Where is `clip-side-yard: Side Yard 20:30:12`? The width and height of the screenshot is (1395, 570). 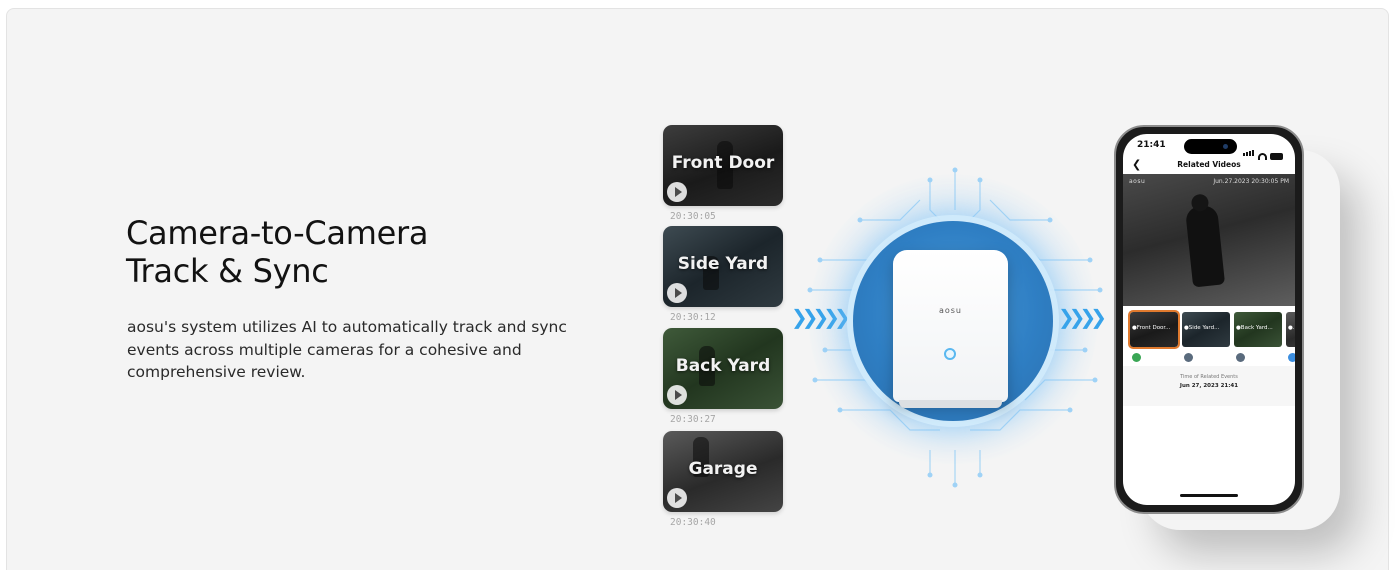
clip-side-yard: Side Yard 20:30:12 is located at coordinates (723, 274).